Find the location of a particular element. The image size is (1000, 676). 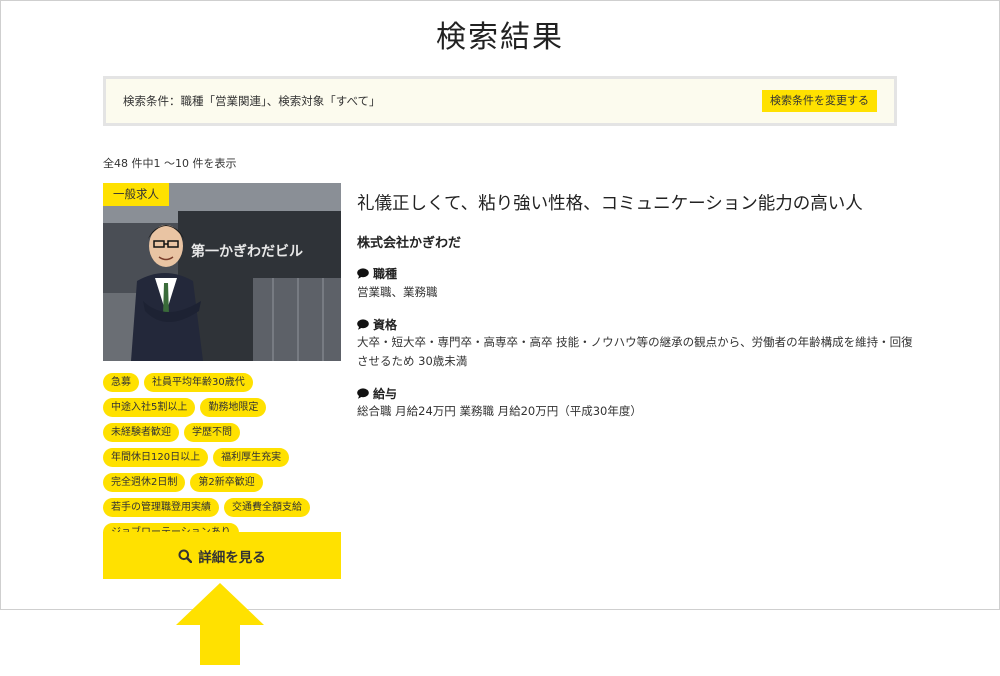

salary-text: 総合職 月給24万円 業務職 月給20万円（平成30年度） is located at coordinates (499, 411).